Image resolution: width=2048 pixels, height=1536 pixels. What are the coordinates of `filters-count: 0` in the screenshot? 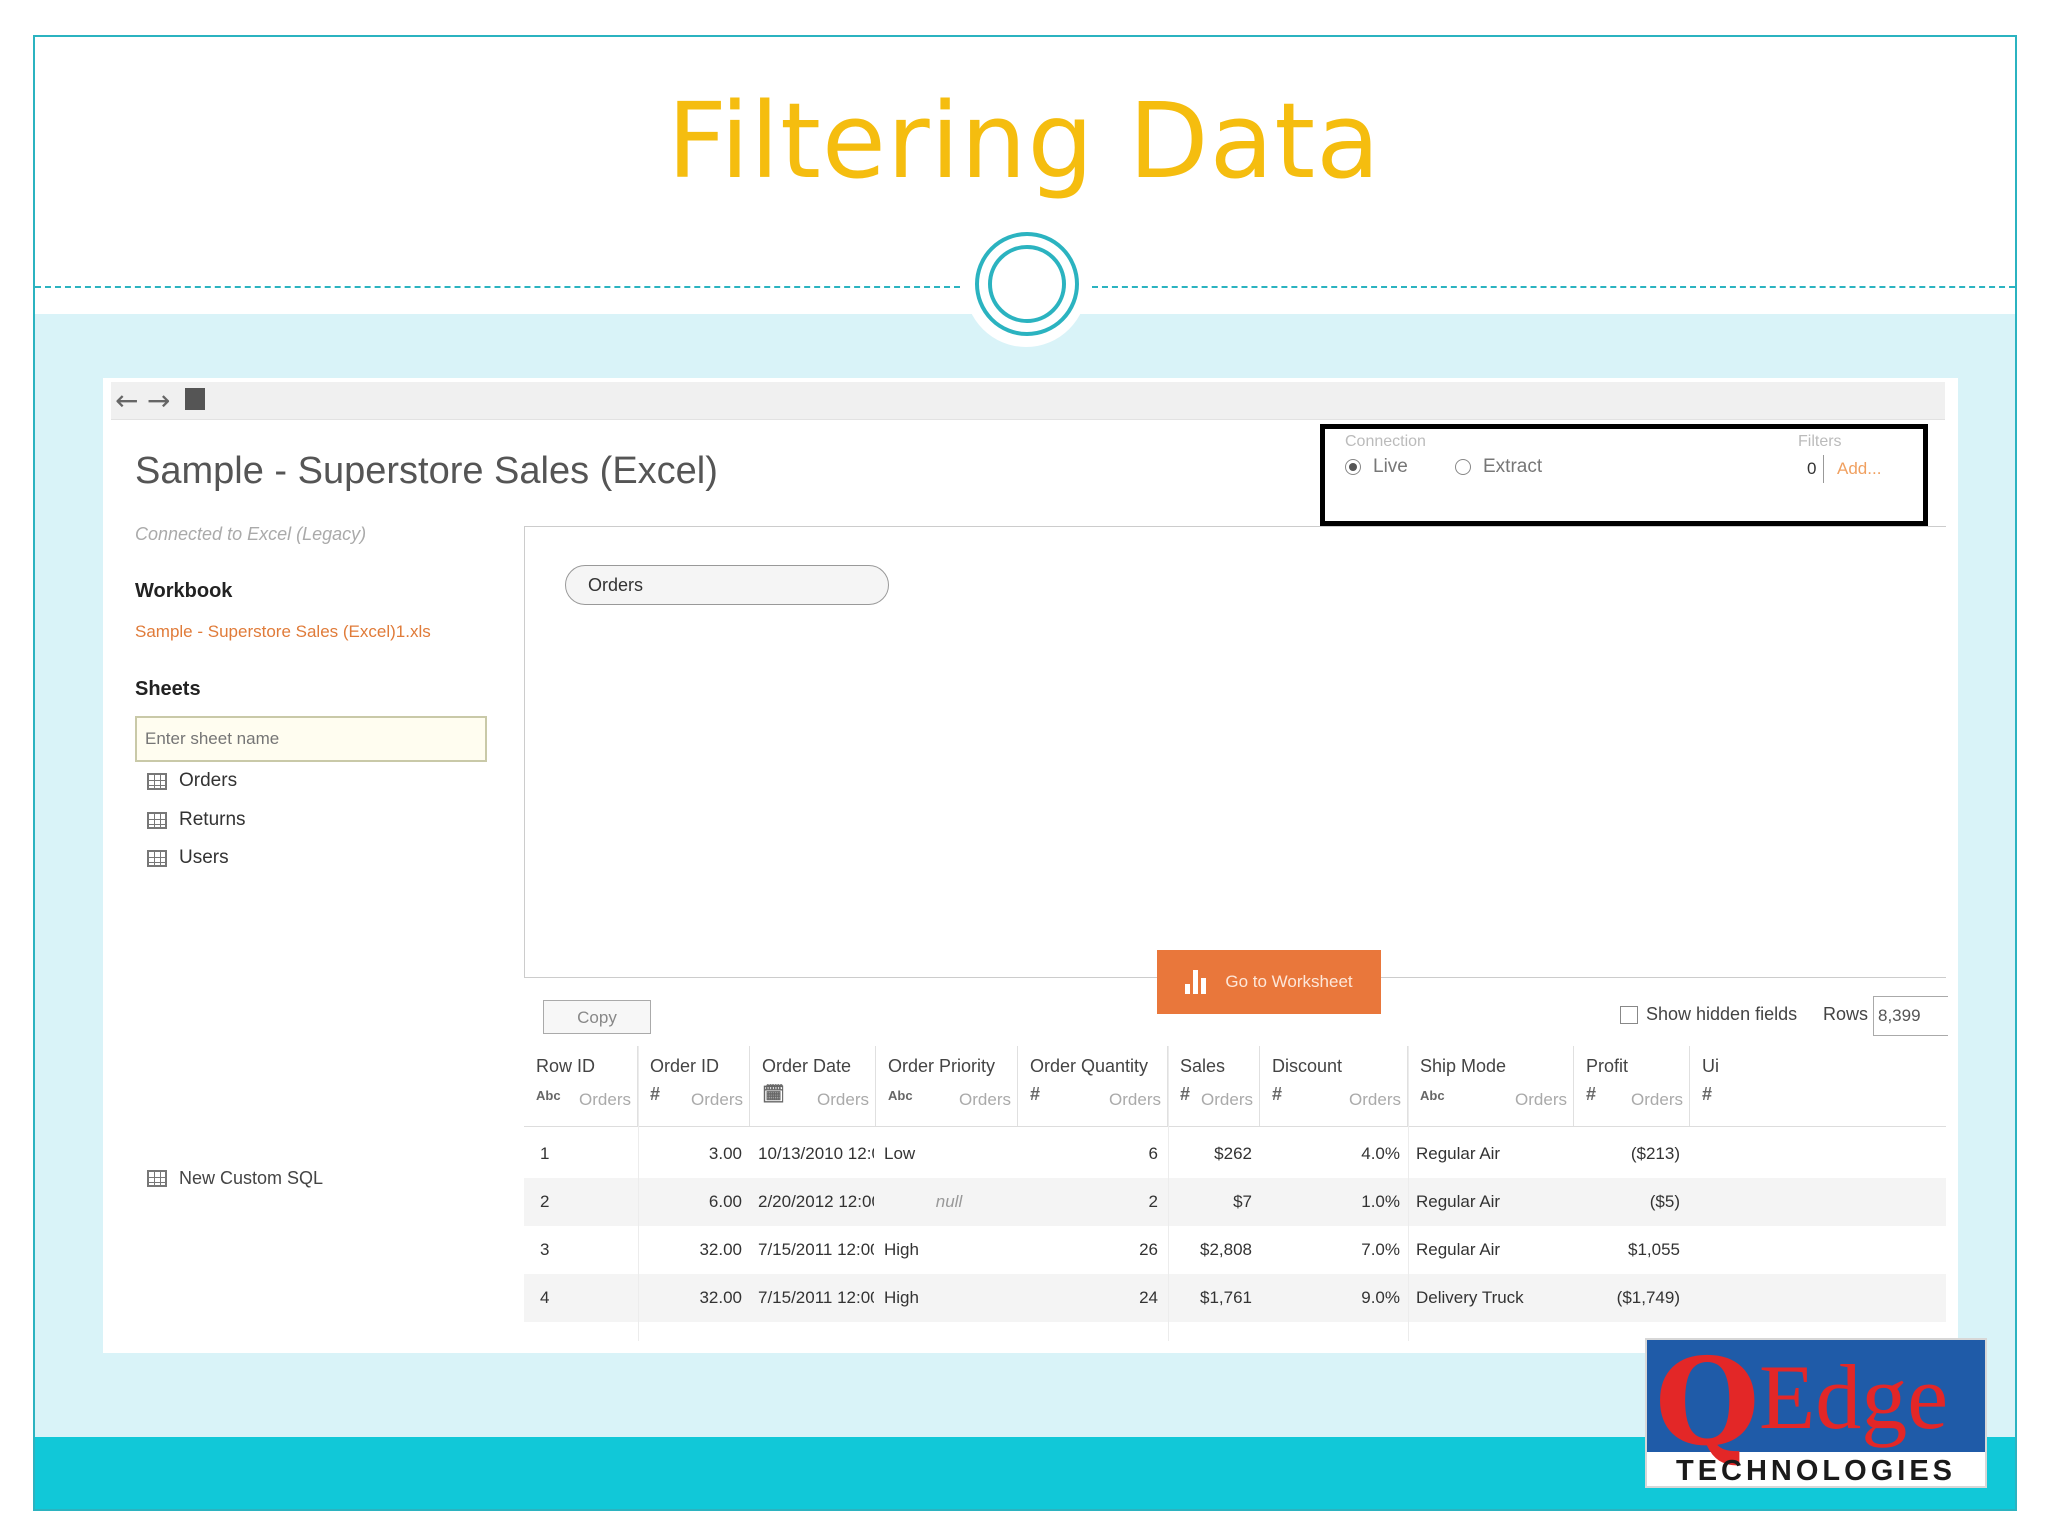 It's located at (1812, 468).